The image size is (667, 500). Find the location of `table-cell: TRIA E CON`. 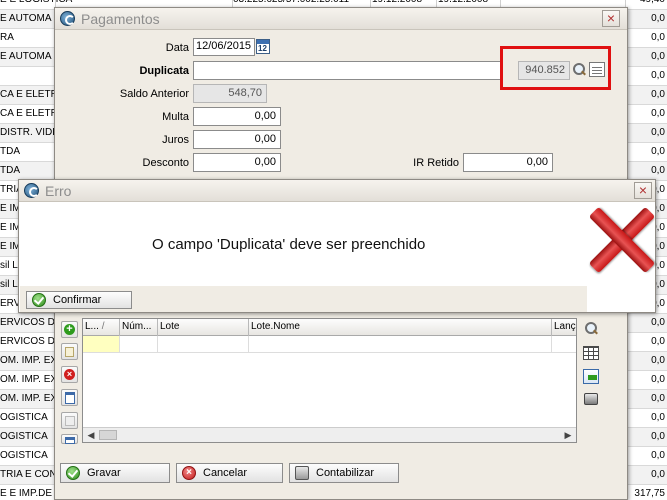

table-cell: TRIA E CON is located at coordinates (27, 474).